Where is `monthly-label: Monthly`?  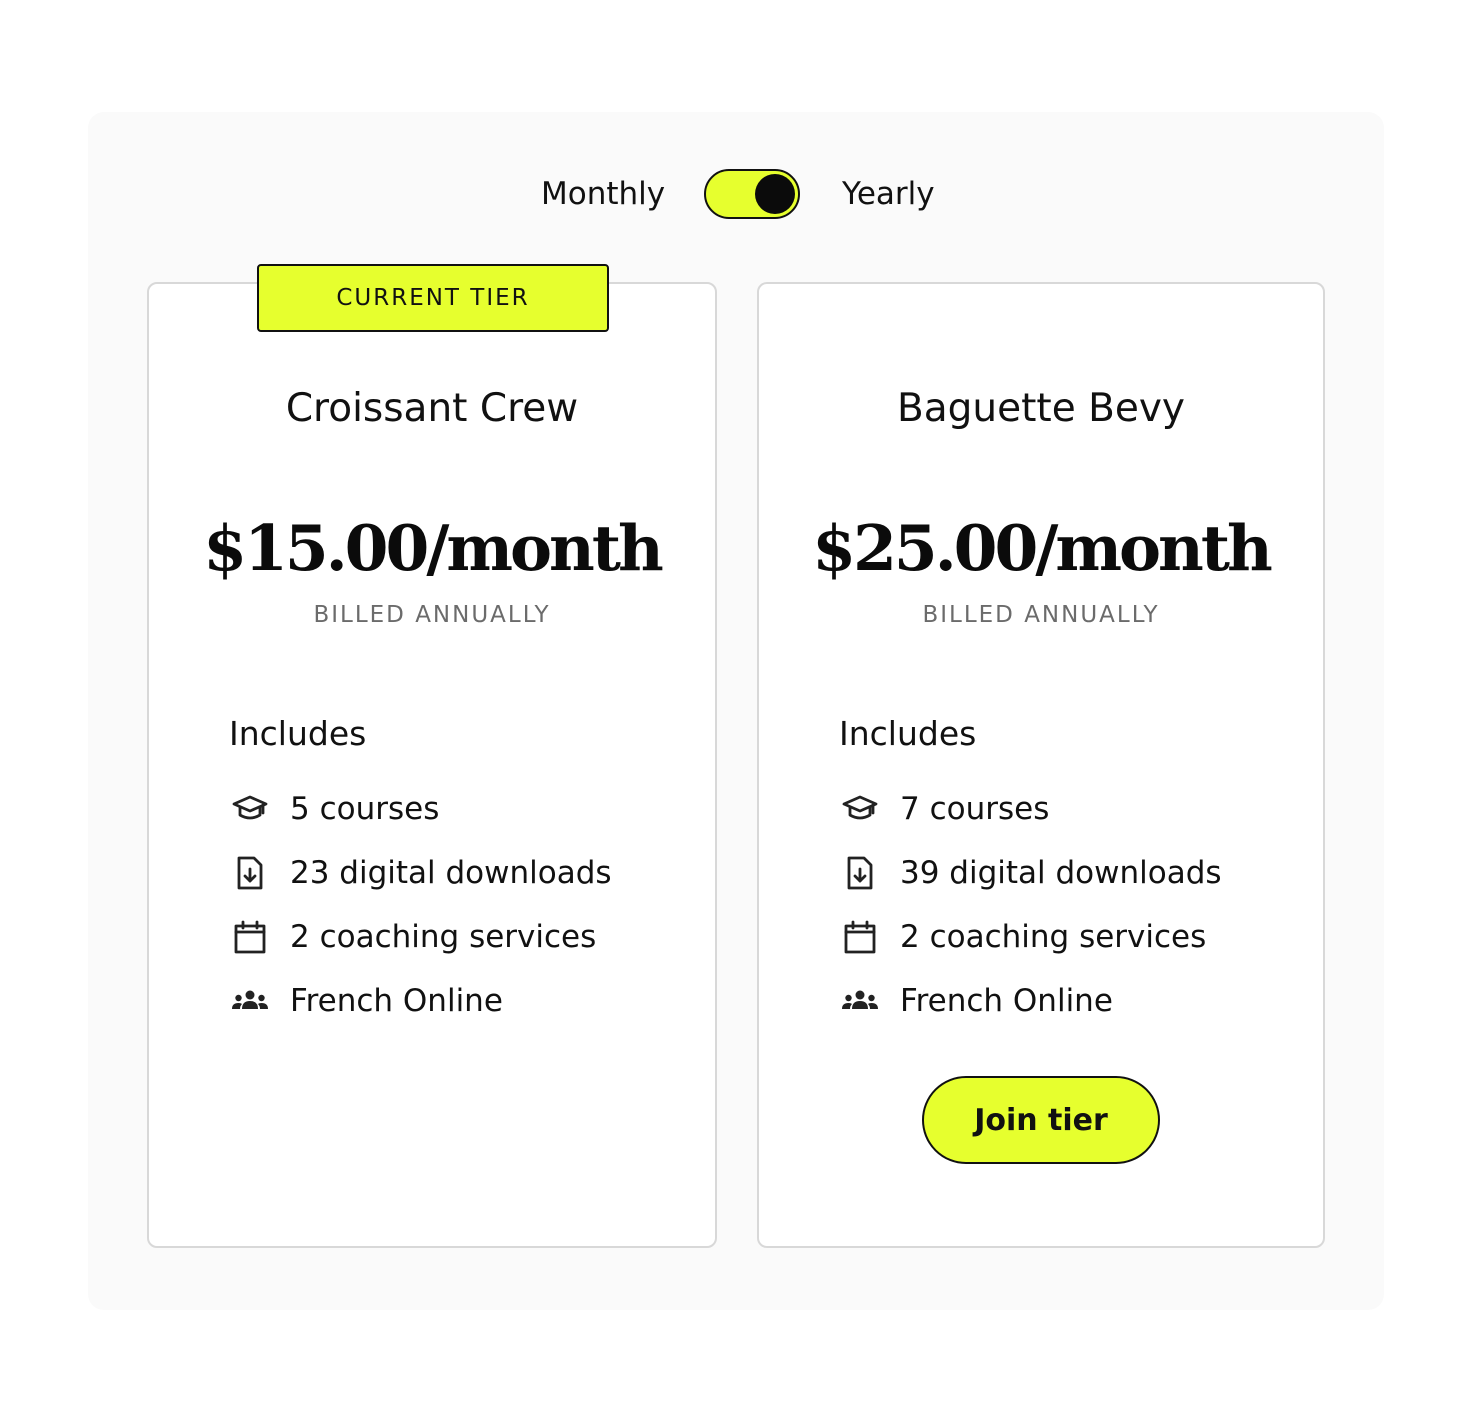 monthly-label: Monthly is located at coordinates (603, 194).